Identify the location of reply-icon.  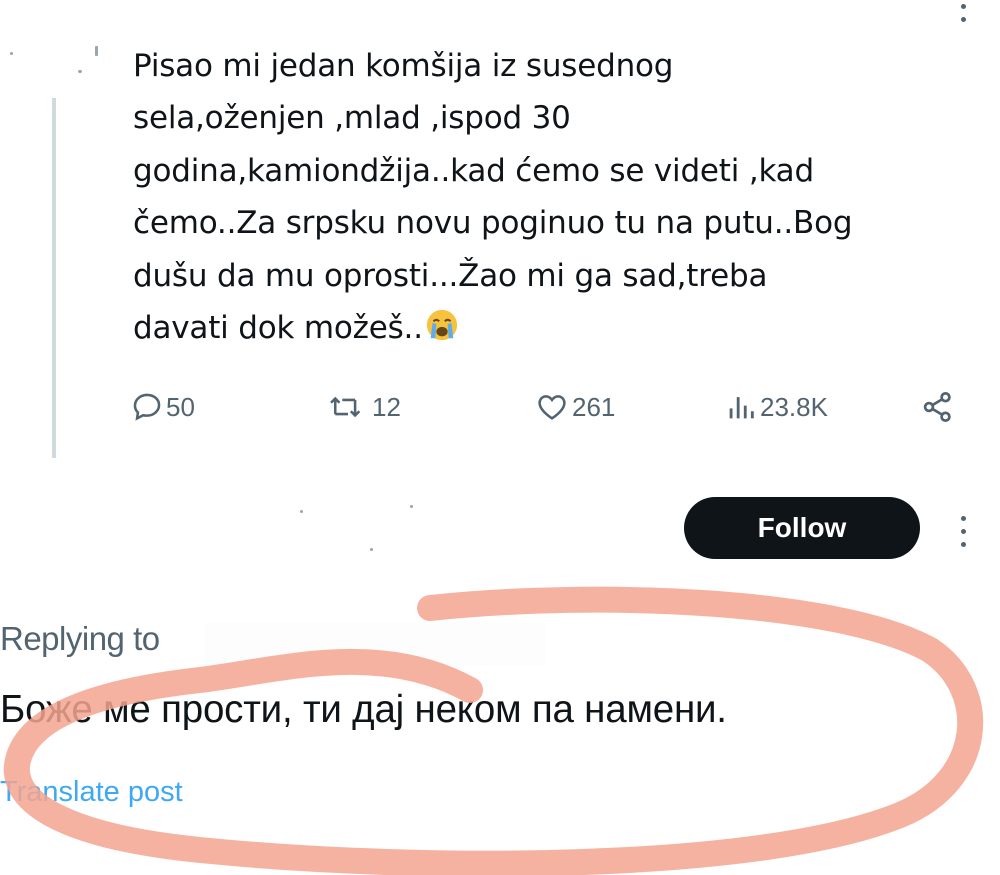
(147, 407).